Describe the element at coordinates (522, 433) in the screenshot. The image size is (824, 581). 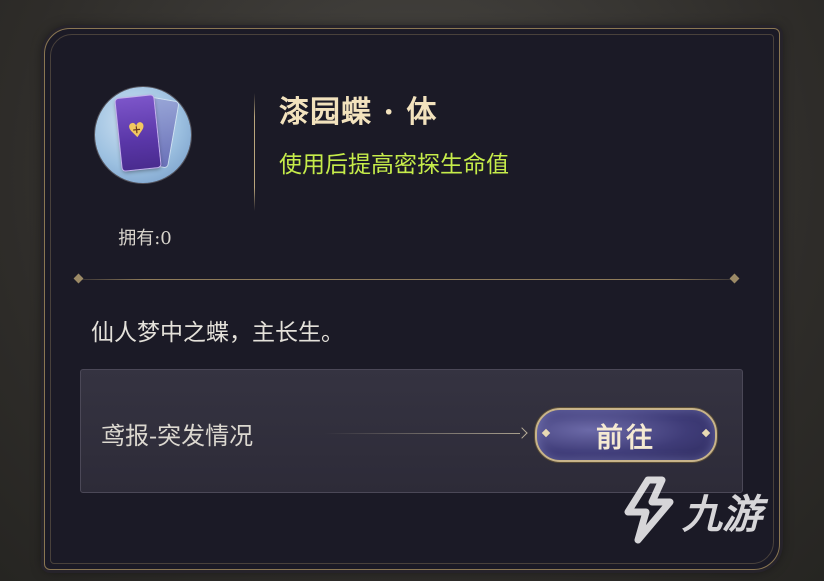
I see `arrow-right-icon` at that location.